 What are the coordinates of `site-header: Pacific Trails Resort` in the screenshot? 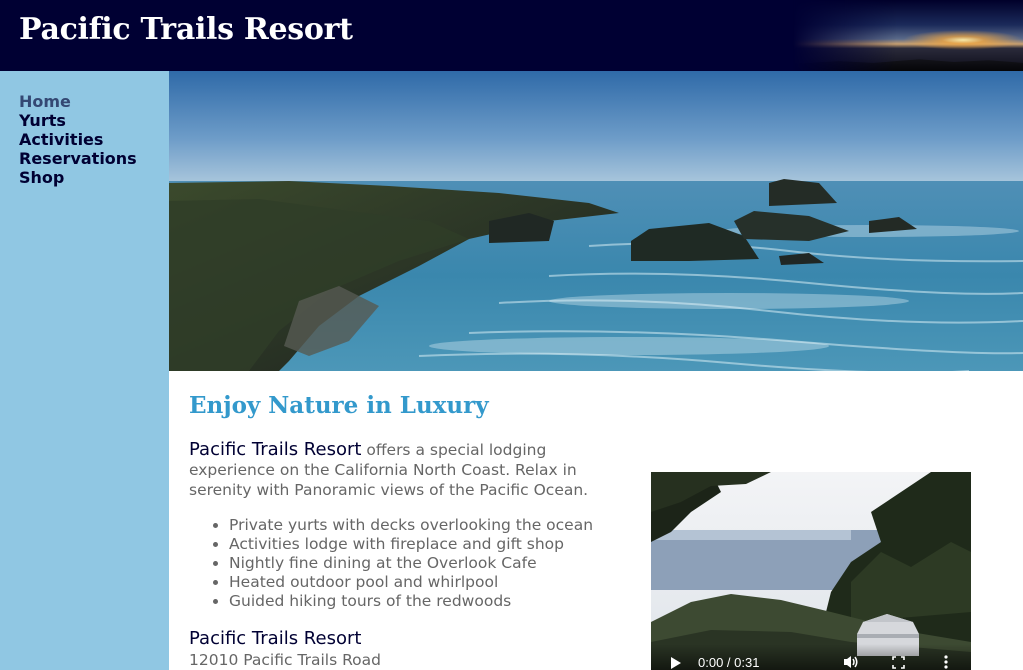 It's located at (511, 35).